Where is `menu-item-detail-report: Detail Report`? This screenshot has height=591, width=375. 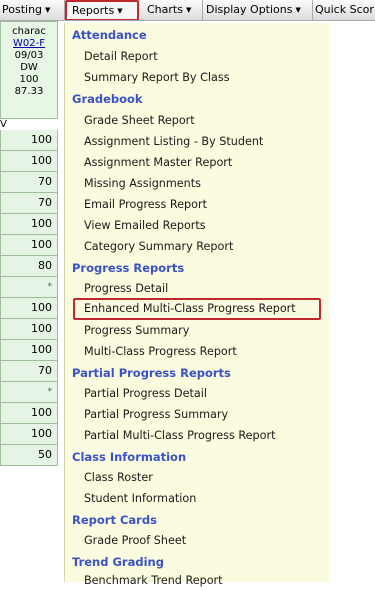 menu-item-detail-report: Detail Report is located at coordinates (197, 57).